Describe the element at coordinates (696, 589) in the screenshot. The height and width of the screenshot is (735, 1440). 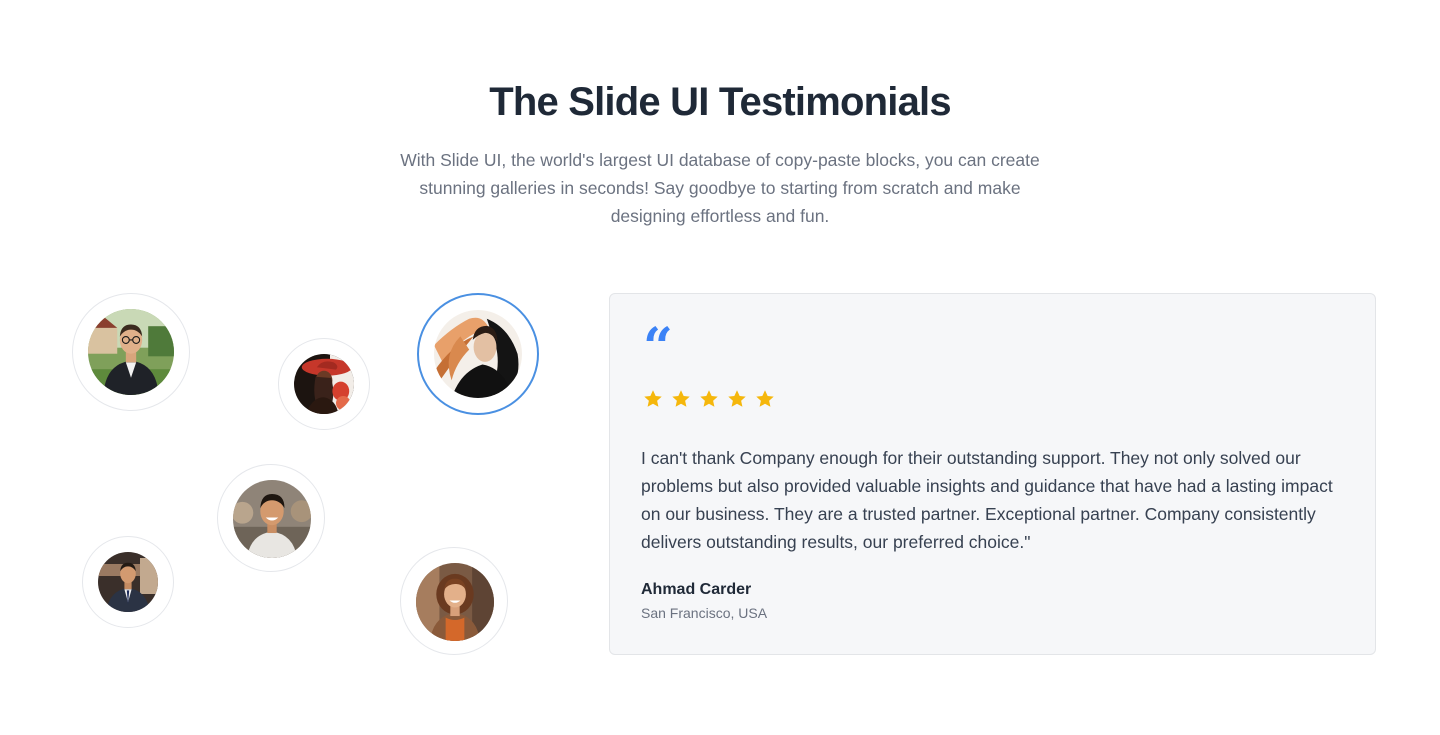
I see `author-name: Ahmad Carder` at that location.